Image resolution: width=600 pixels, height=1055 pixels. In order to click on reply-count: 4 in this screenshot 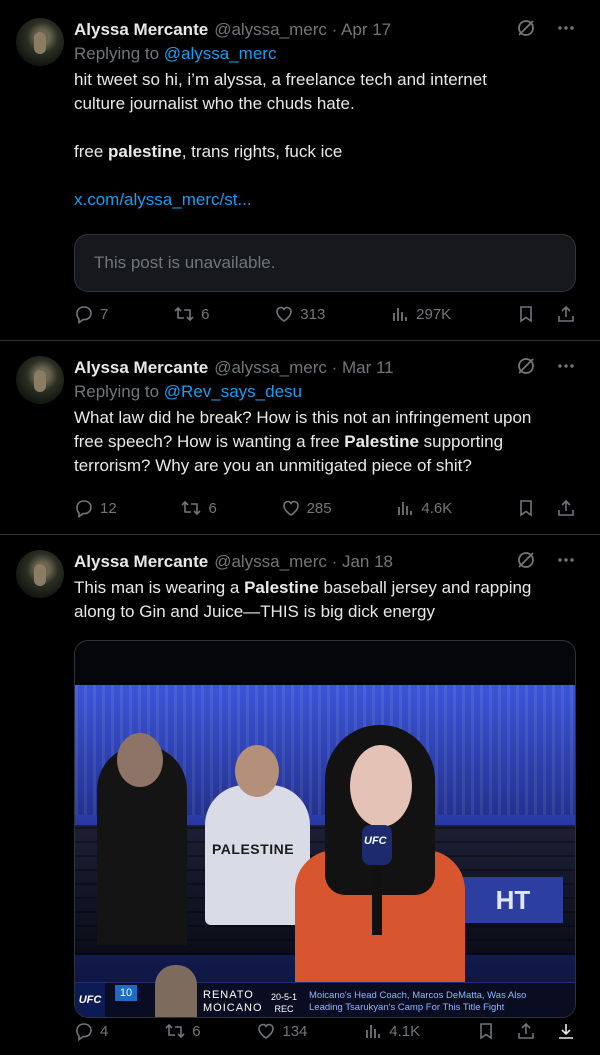, I will do `click(104, 1031)`.